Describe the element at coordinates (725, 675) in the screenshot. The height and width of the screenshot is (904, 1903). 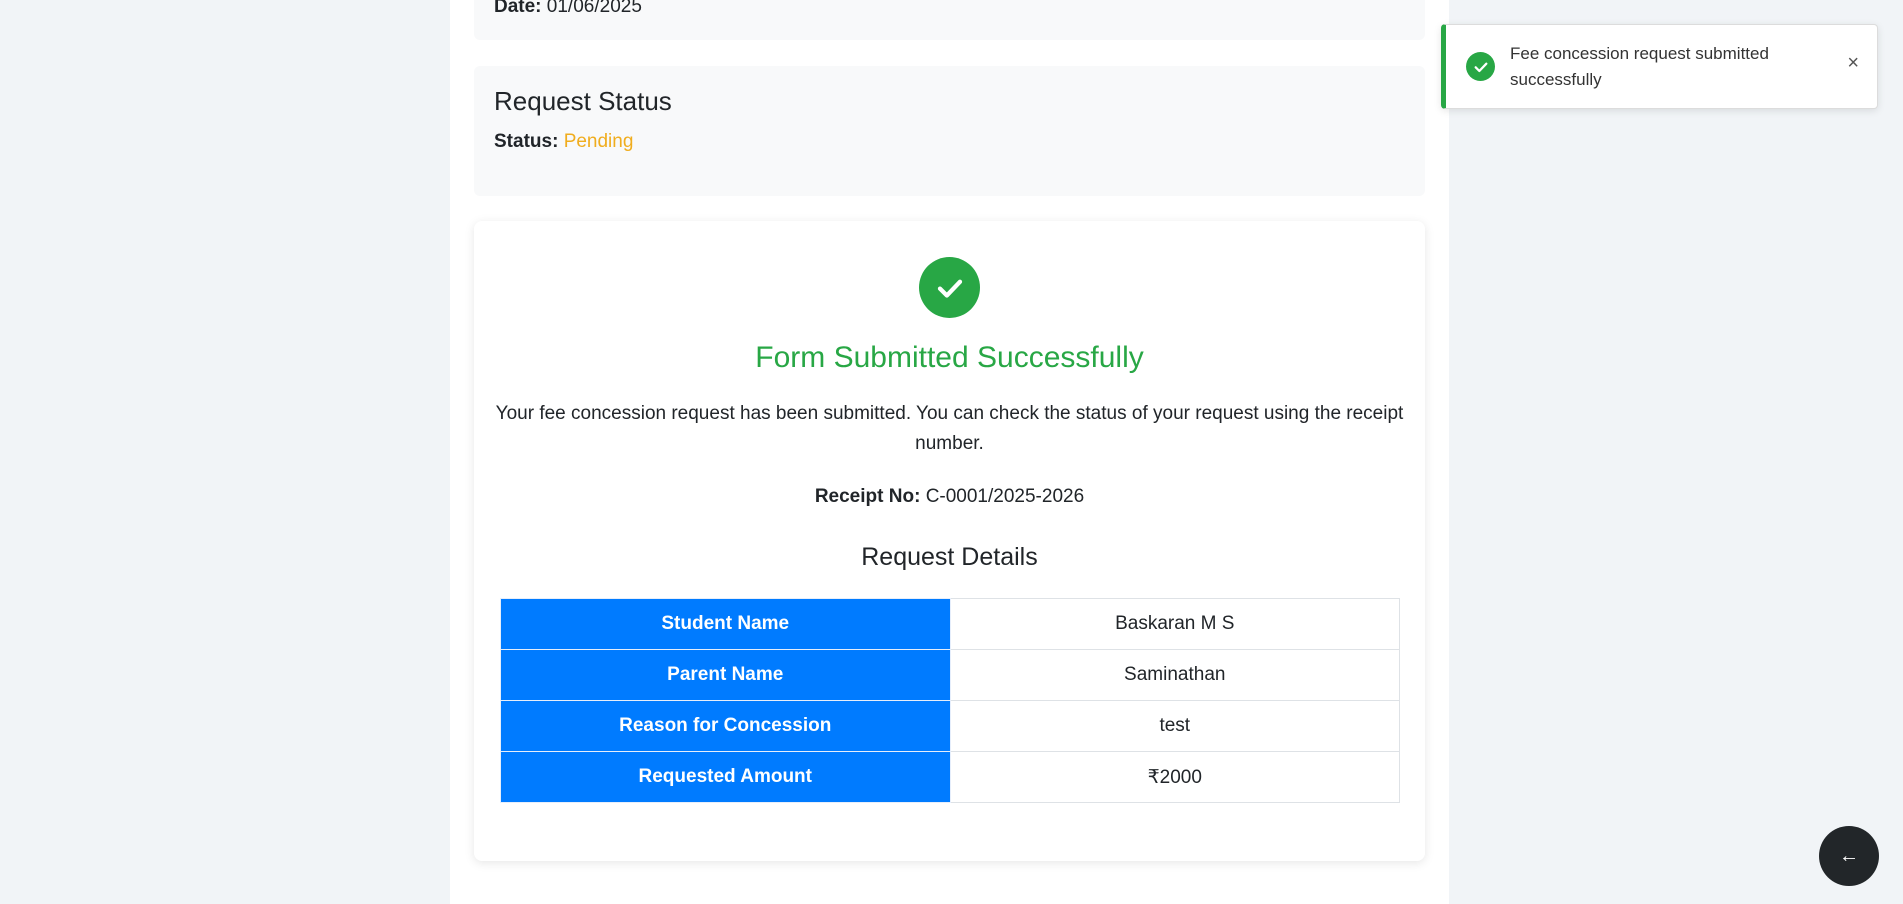
I see `row-label-parent-name: Parent Name` at that location.